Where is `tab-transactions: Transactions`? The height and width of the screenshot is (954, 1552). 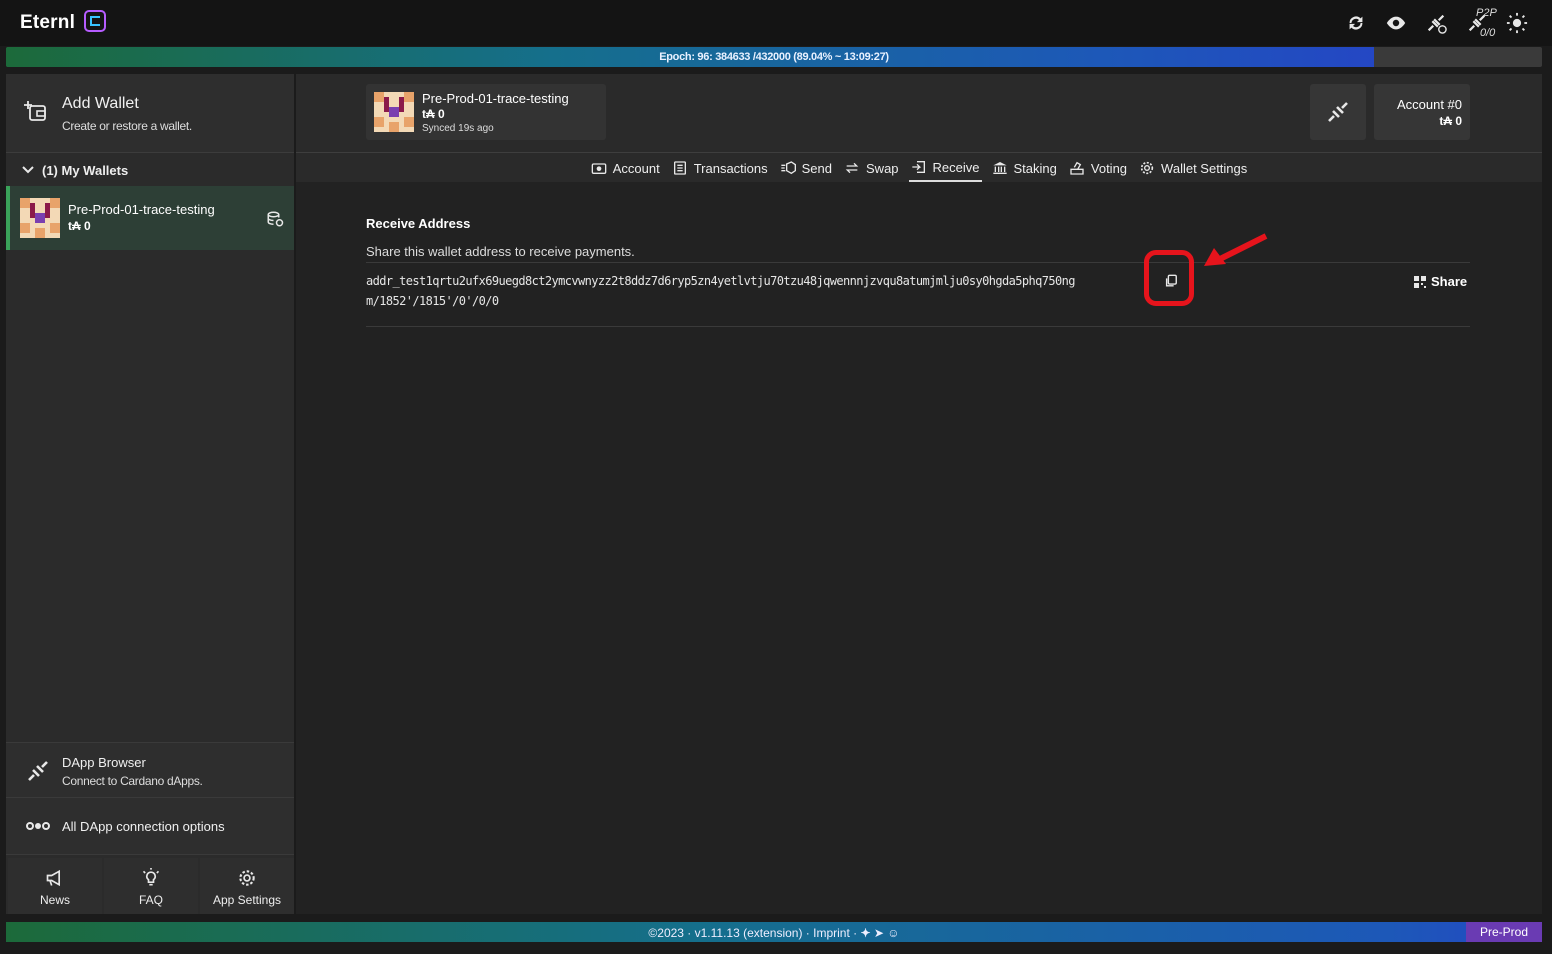
tab-transactions: Transactions is located at coordinates (720, 168).